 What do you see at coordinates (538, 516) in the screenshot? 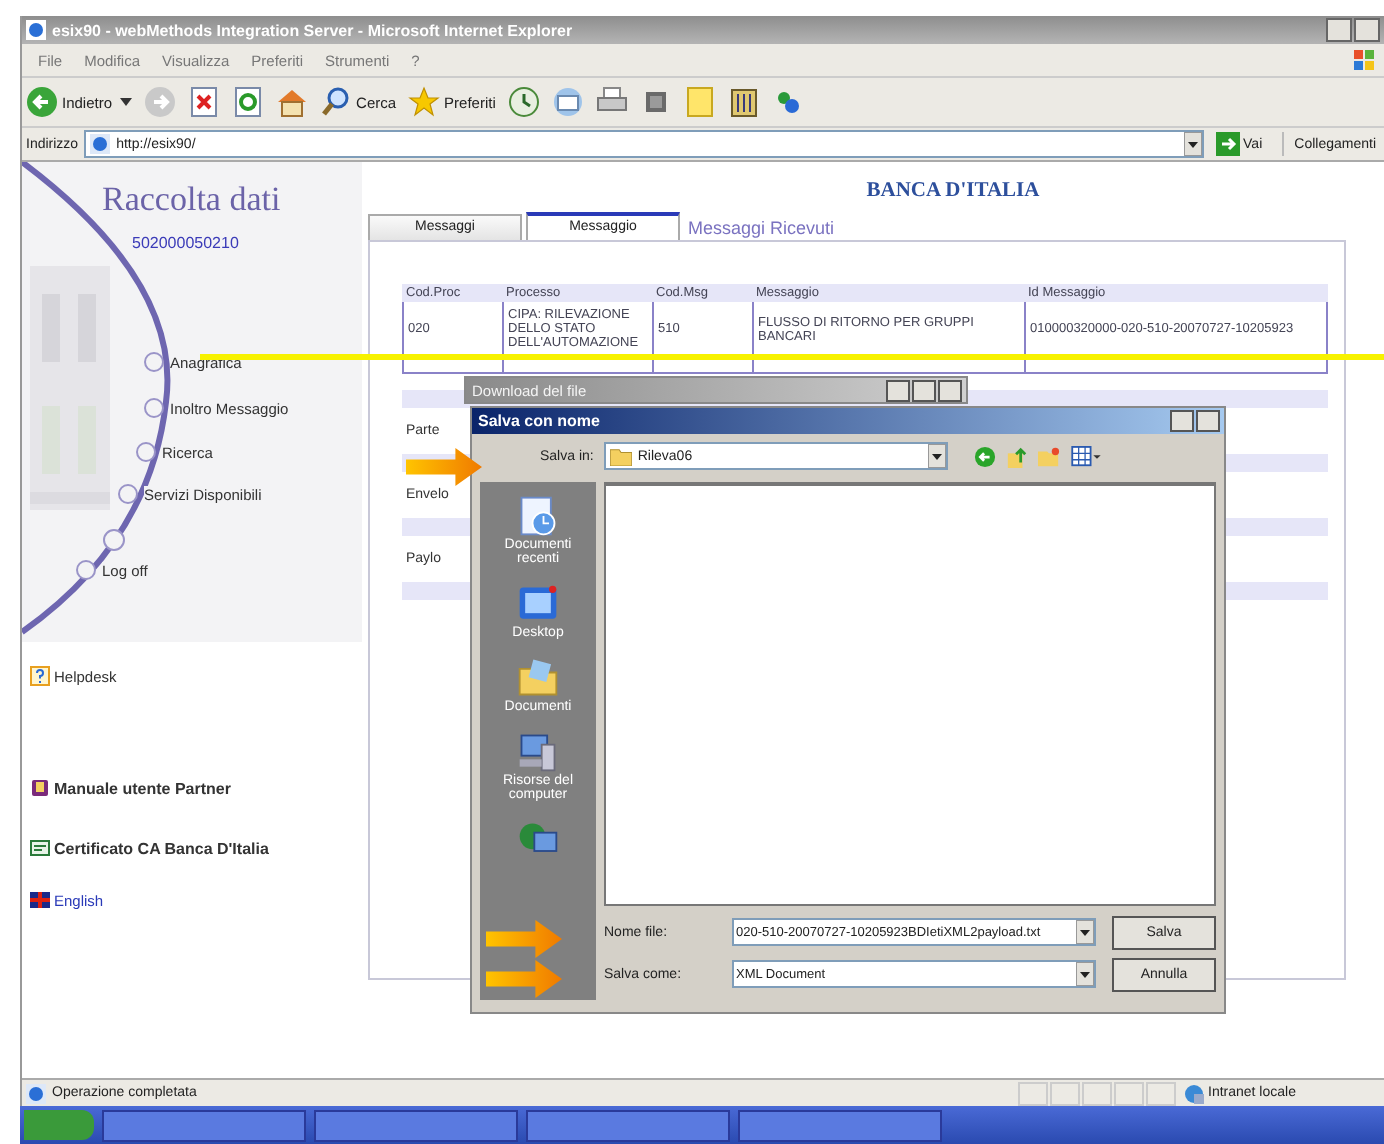
I see `recent-documents-icon` at bounding box center [538, 516].